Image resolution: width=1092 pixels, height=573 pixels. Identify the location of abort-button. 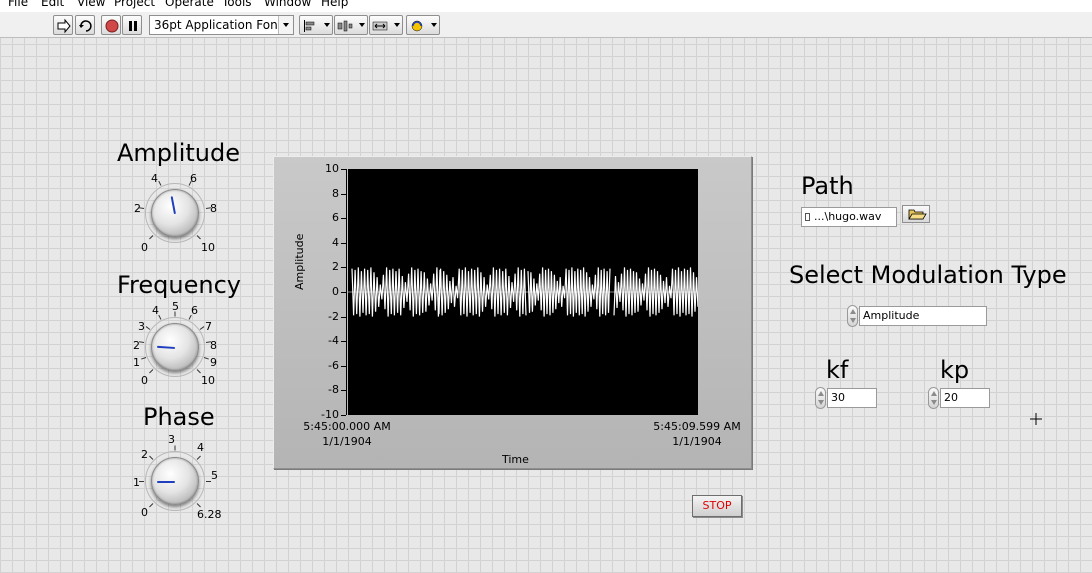
(111, 25).